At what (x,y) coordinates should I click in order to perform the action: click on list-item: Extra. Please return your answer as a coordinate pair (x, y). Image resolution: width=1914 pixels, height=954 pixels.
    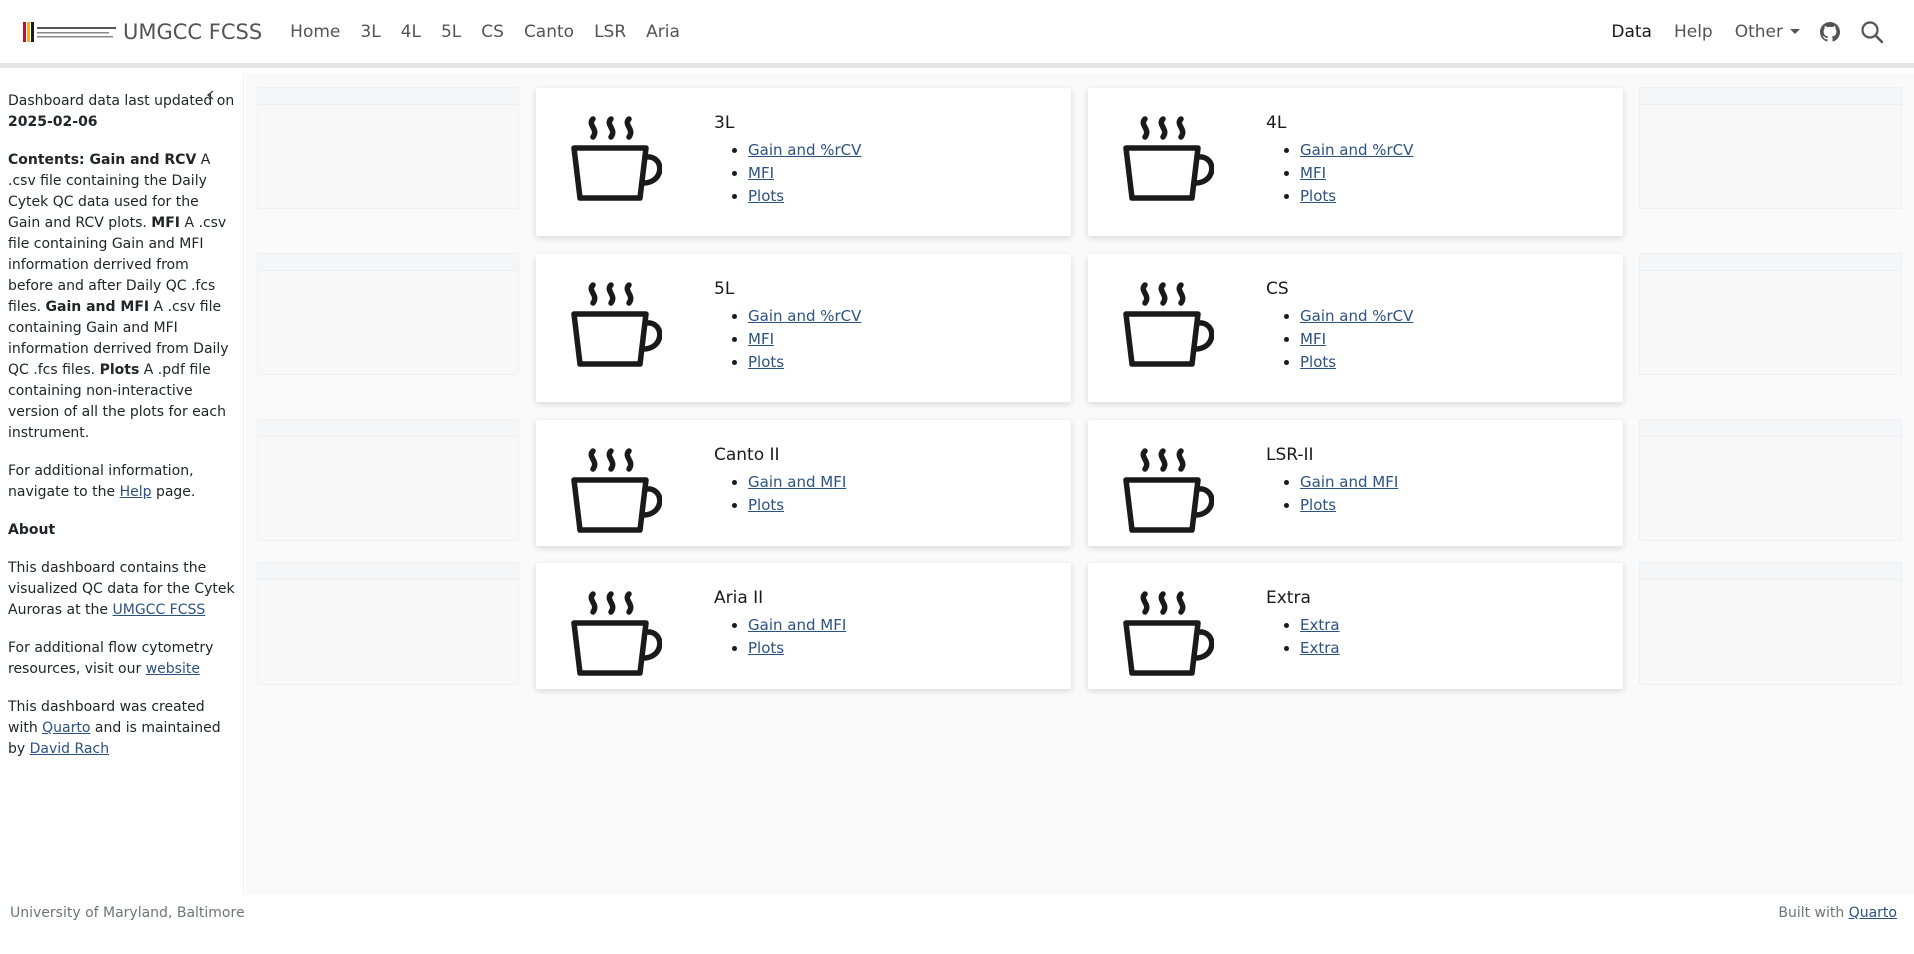
    Looking at the image, I should click on (1320, 648).